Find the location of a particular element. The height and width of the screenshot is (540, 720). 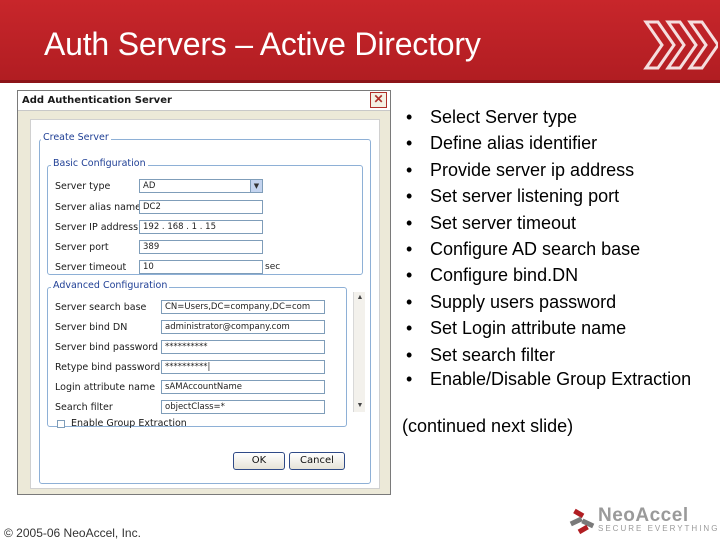

header-divider is located at coordinates (360, 81).